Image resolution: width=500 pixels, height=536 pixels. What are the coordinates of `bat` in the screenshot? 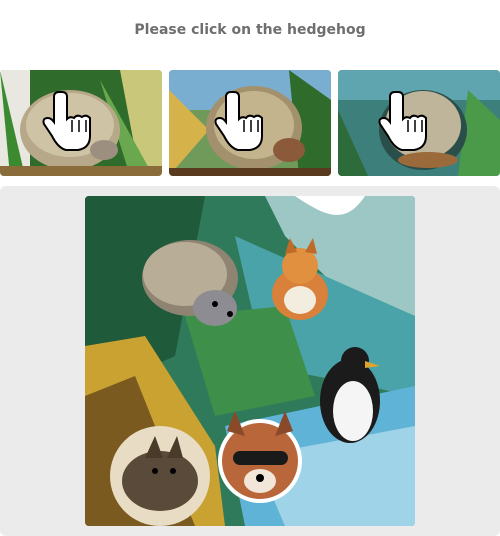 It's located at (160, 476).